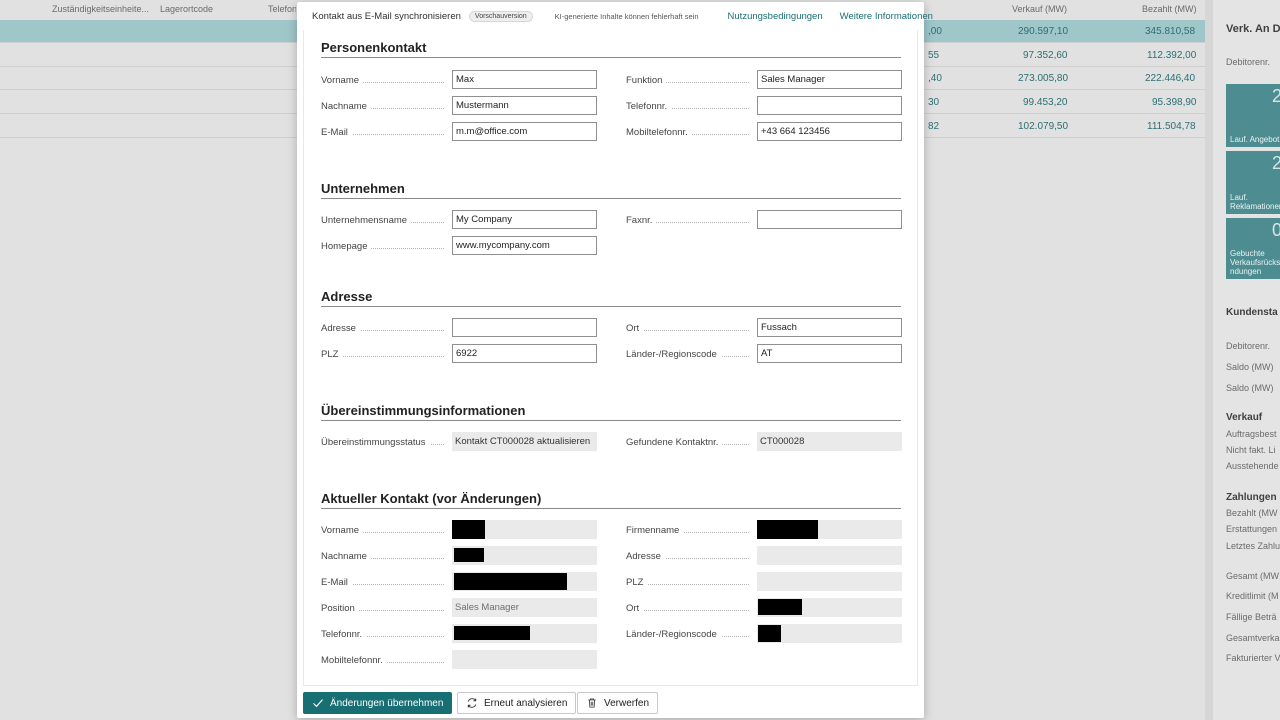 The height and width of the screenshot is (720, 1280). Describe the element at coordinates (1252, 529) in the screenshot. I see `factbox-field: Erstattungen` at that location.